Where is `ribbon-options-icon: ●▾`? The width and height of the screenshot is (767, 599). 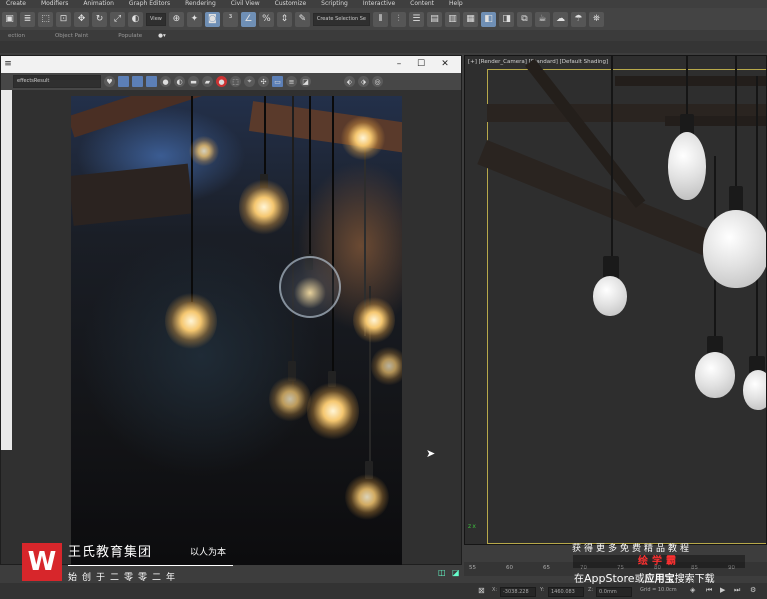 ribbon-options-icon: ●▾ is located at coordinates (162, 36).